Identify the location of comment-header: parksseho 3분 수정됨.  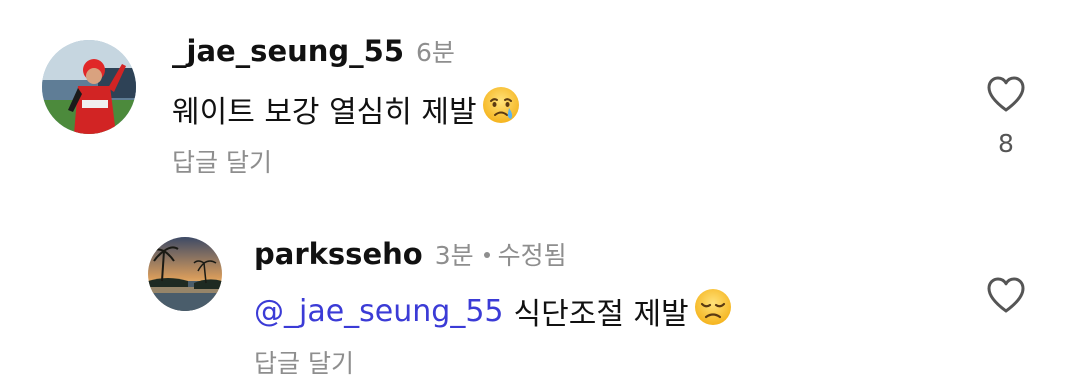
(410, 254).